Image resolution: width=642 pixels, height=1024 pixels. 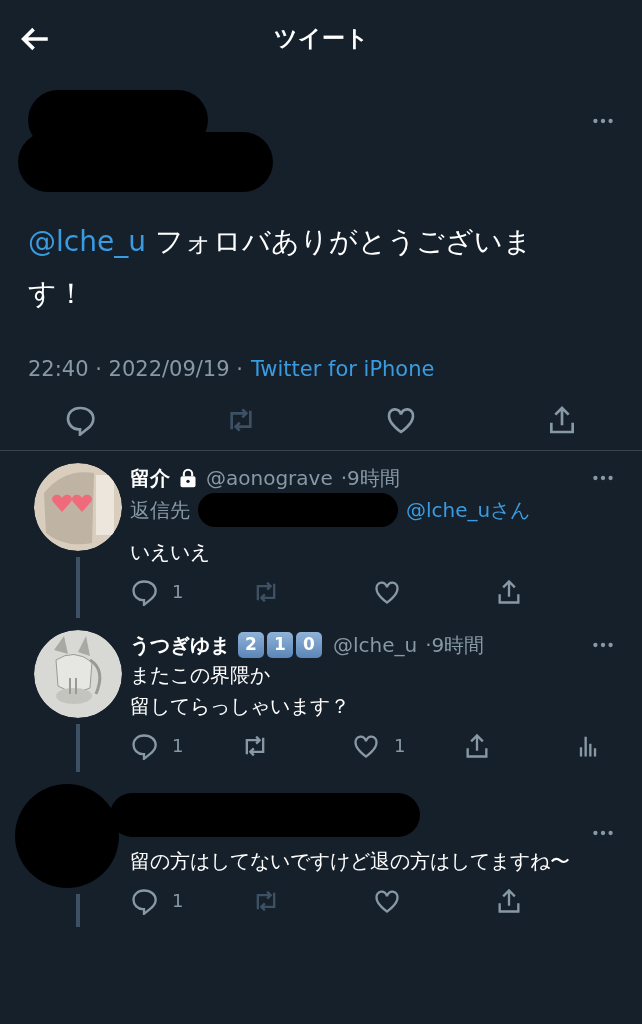 What do you see at coordinates (135, 369) in the screenshot?
I see `tweet-timestamp: 22:40 · 2022/09/19 ·` at bounding box center [135, 369].